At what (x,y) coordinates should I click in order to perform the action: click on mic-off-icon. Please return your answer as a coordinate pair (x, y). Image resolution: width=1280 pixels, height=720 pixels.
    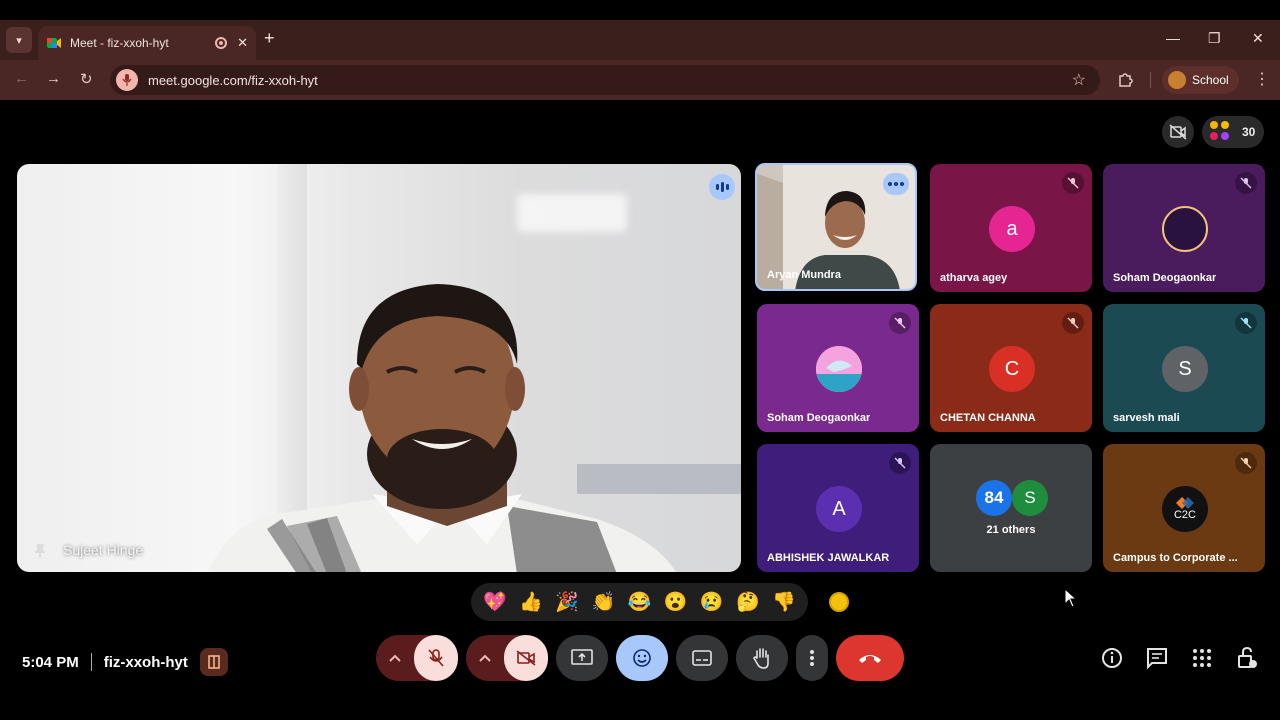
    Looking at the image, I should click on (436, 658).